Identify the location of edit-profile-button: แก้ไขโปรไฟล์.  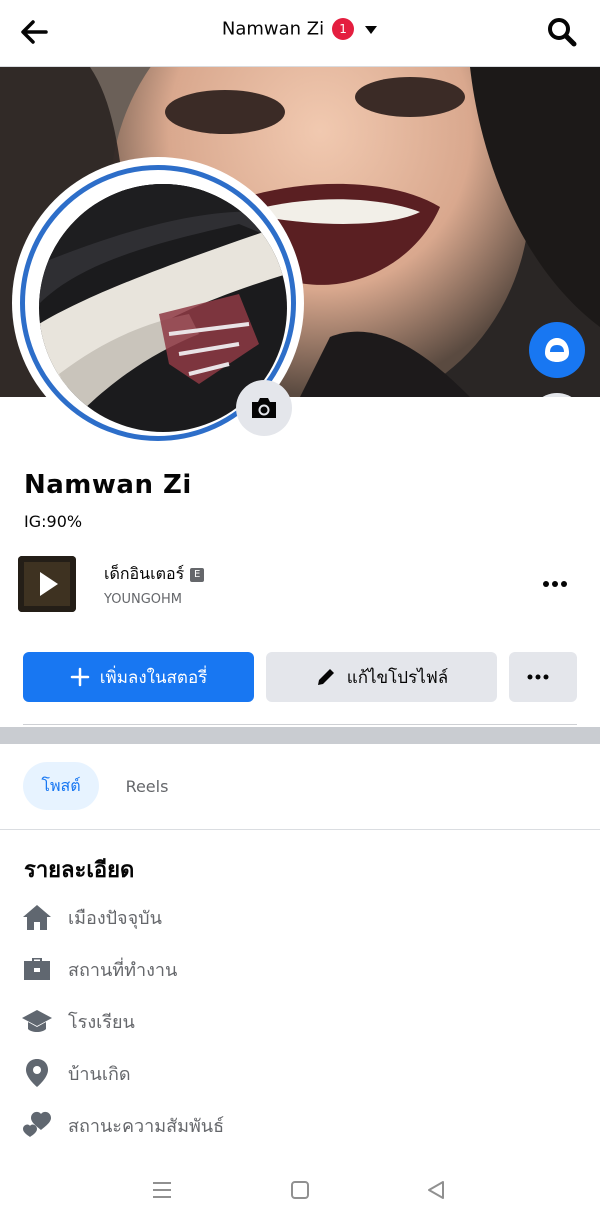
(381, 677).